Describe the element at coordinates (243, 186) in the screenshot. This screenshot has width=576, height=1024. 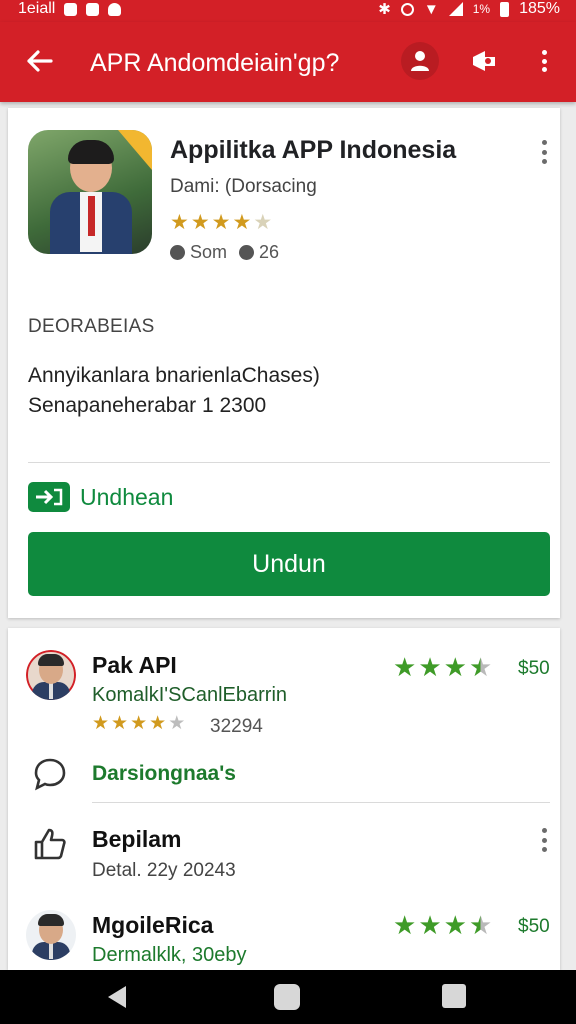
I see `app-developer: Dami: (Dorsacing` at that location.